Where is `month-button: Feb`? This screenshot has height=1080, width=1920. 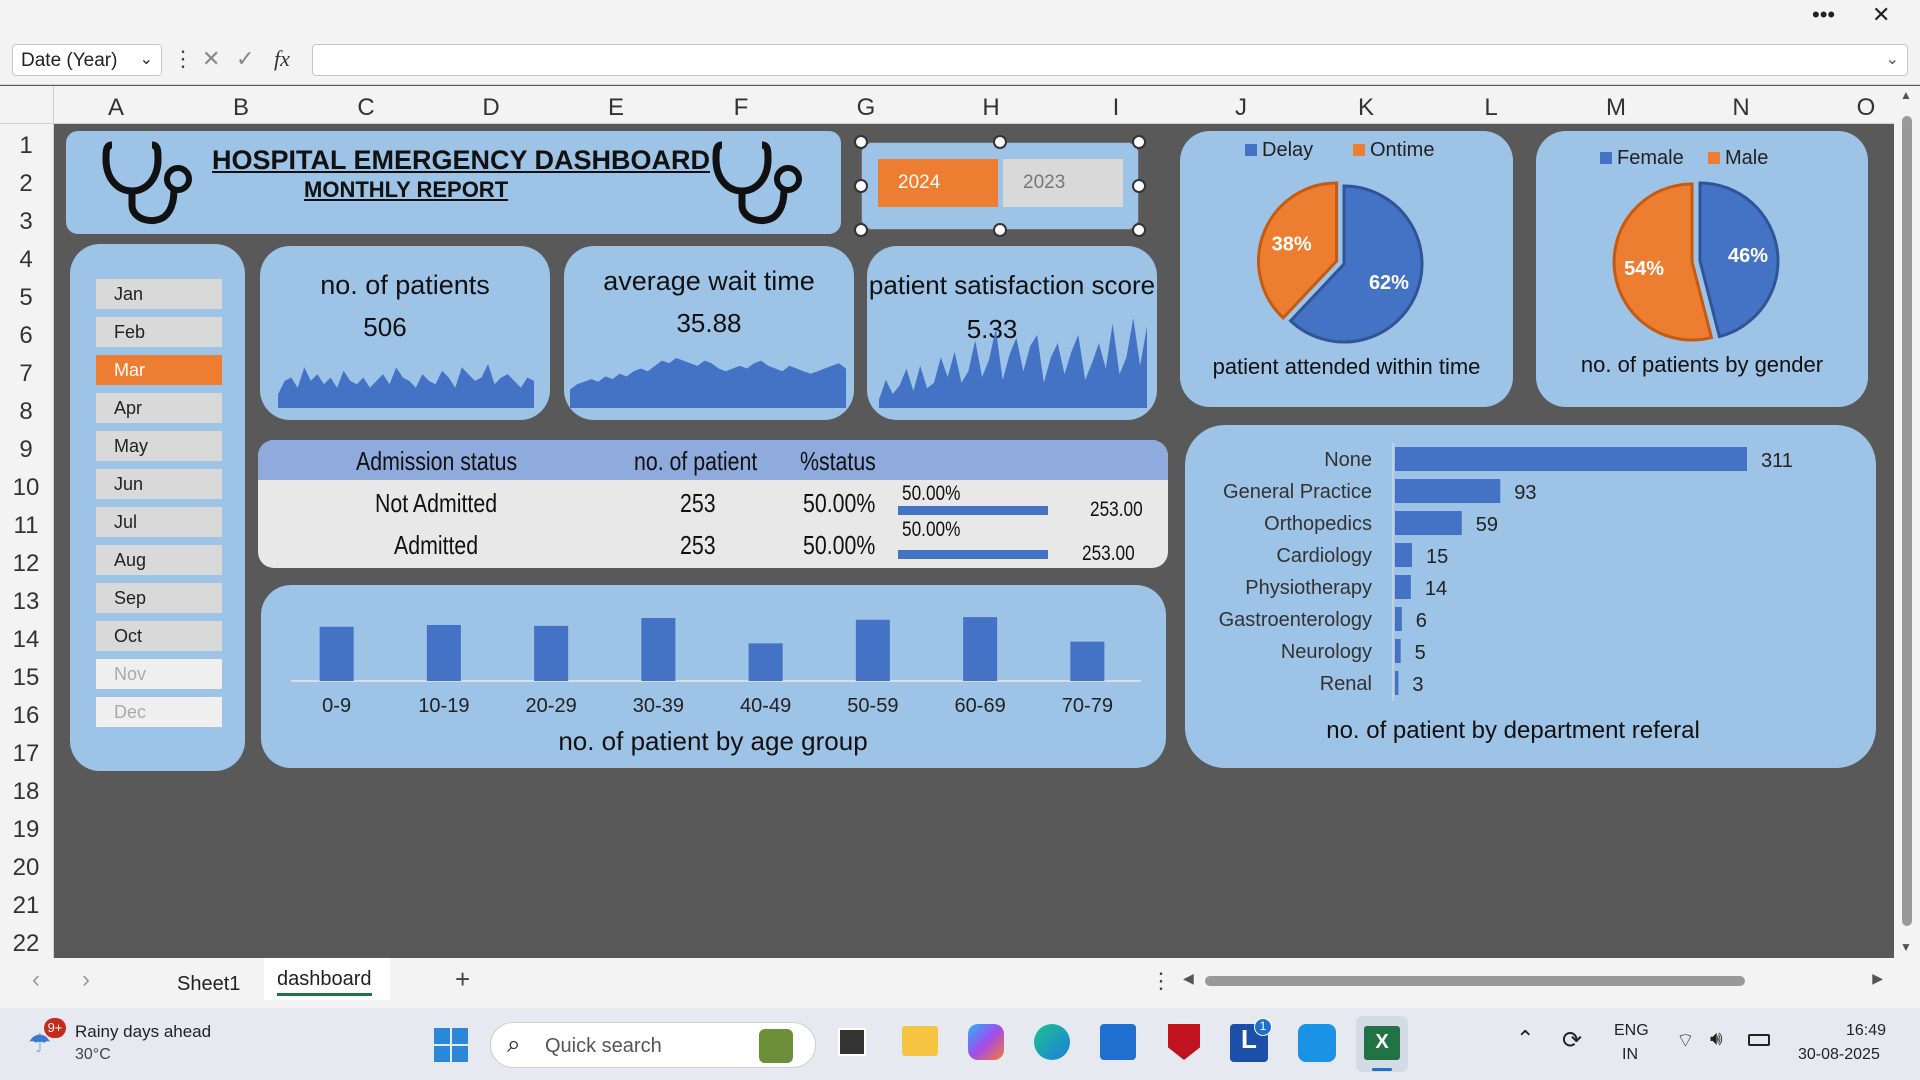 month-button: Feb is located at coordinates (159, 332).